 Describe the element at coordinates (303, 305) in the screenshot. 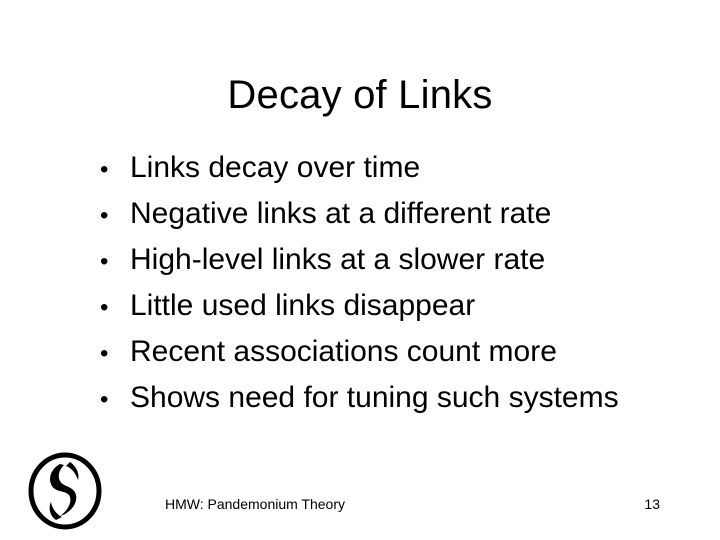

I see `bullet-text: Little used links disappear` at that location.